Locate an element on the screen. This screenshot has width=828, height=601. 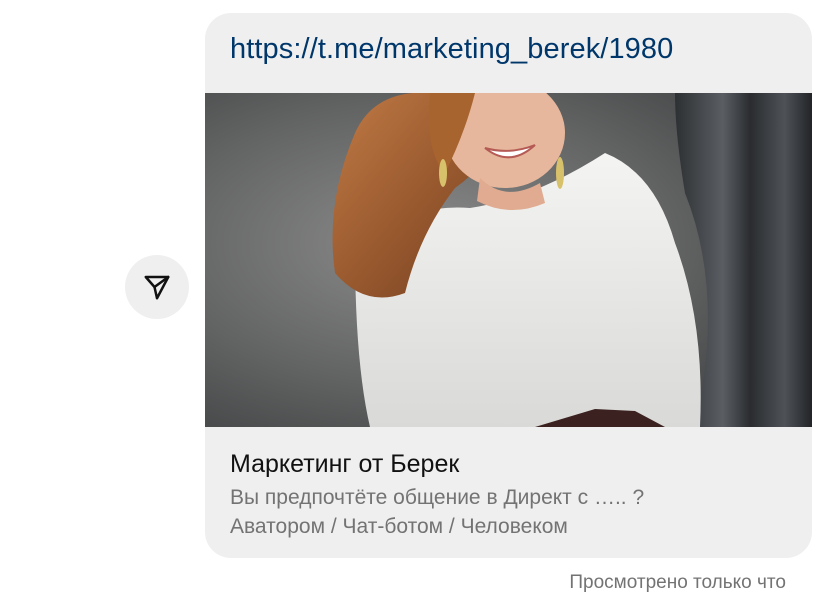
preview-description-line: Аватором / Чат-ботом / Человеком is located at coordinates (399, 526).